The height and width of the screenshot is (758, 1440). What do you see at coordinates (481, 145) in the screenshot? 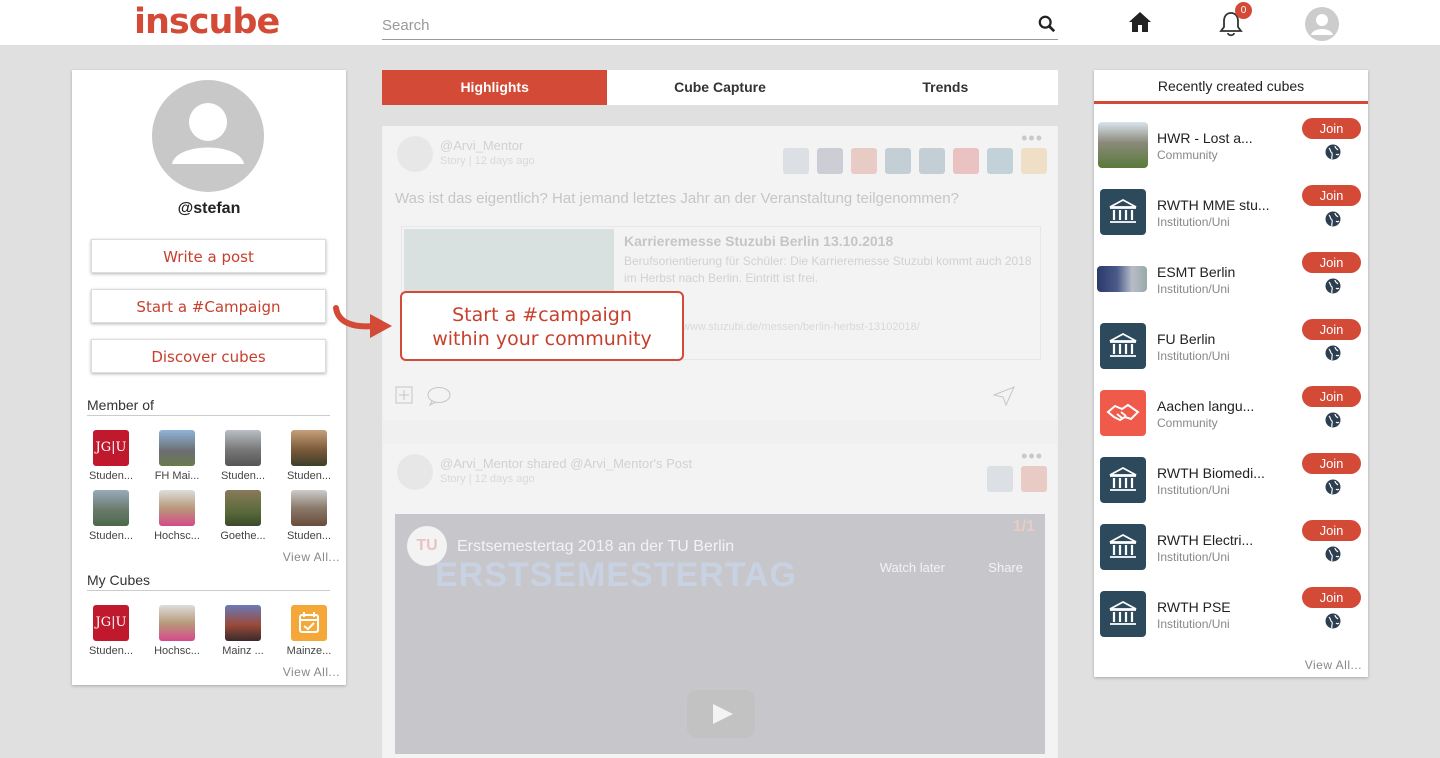
I see `post-author: @Arvi_Mentor` at bounding box center [481, 145].